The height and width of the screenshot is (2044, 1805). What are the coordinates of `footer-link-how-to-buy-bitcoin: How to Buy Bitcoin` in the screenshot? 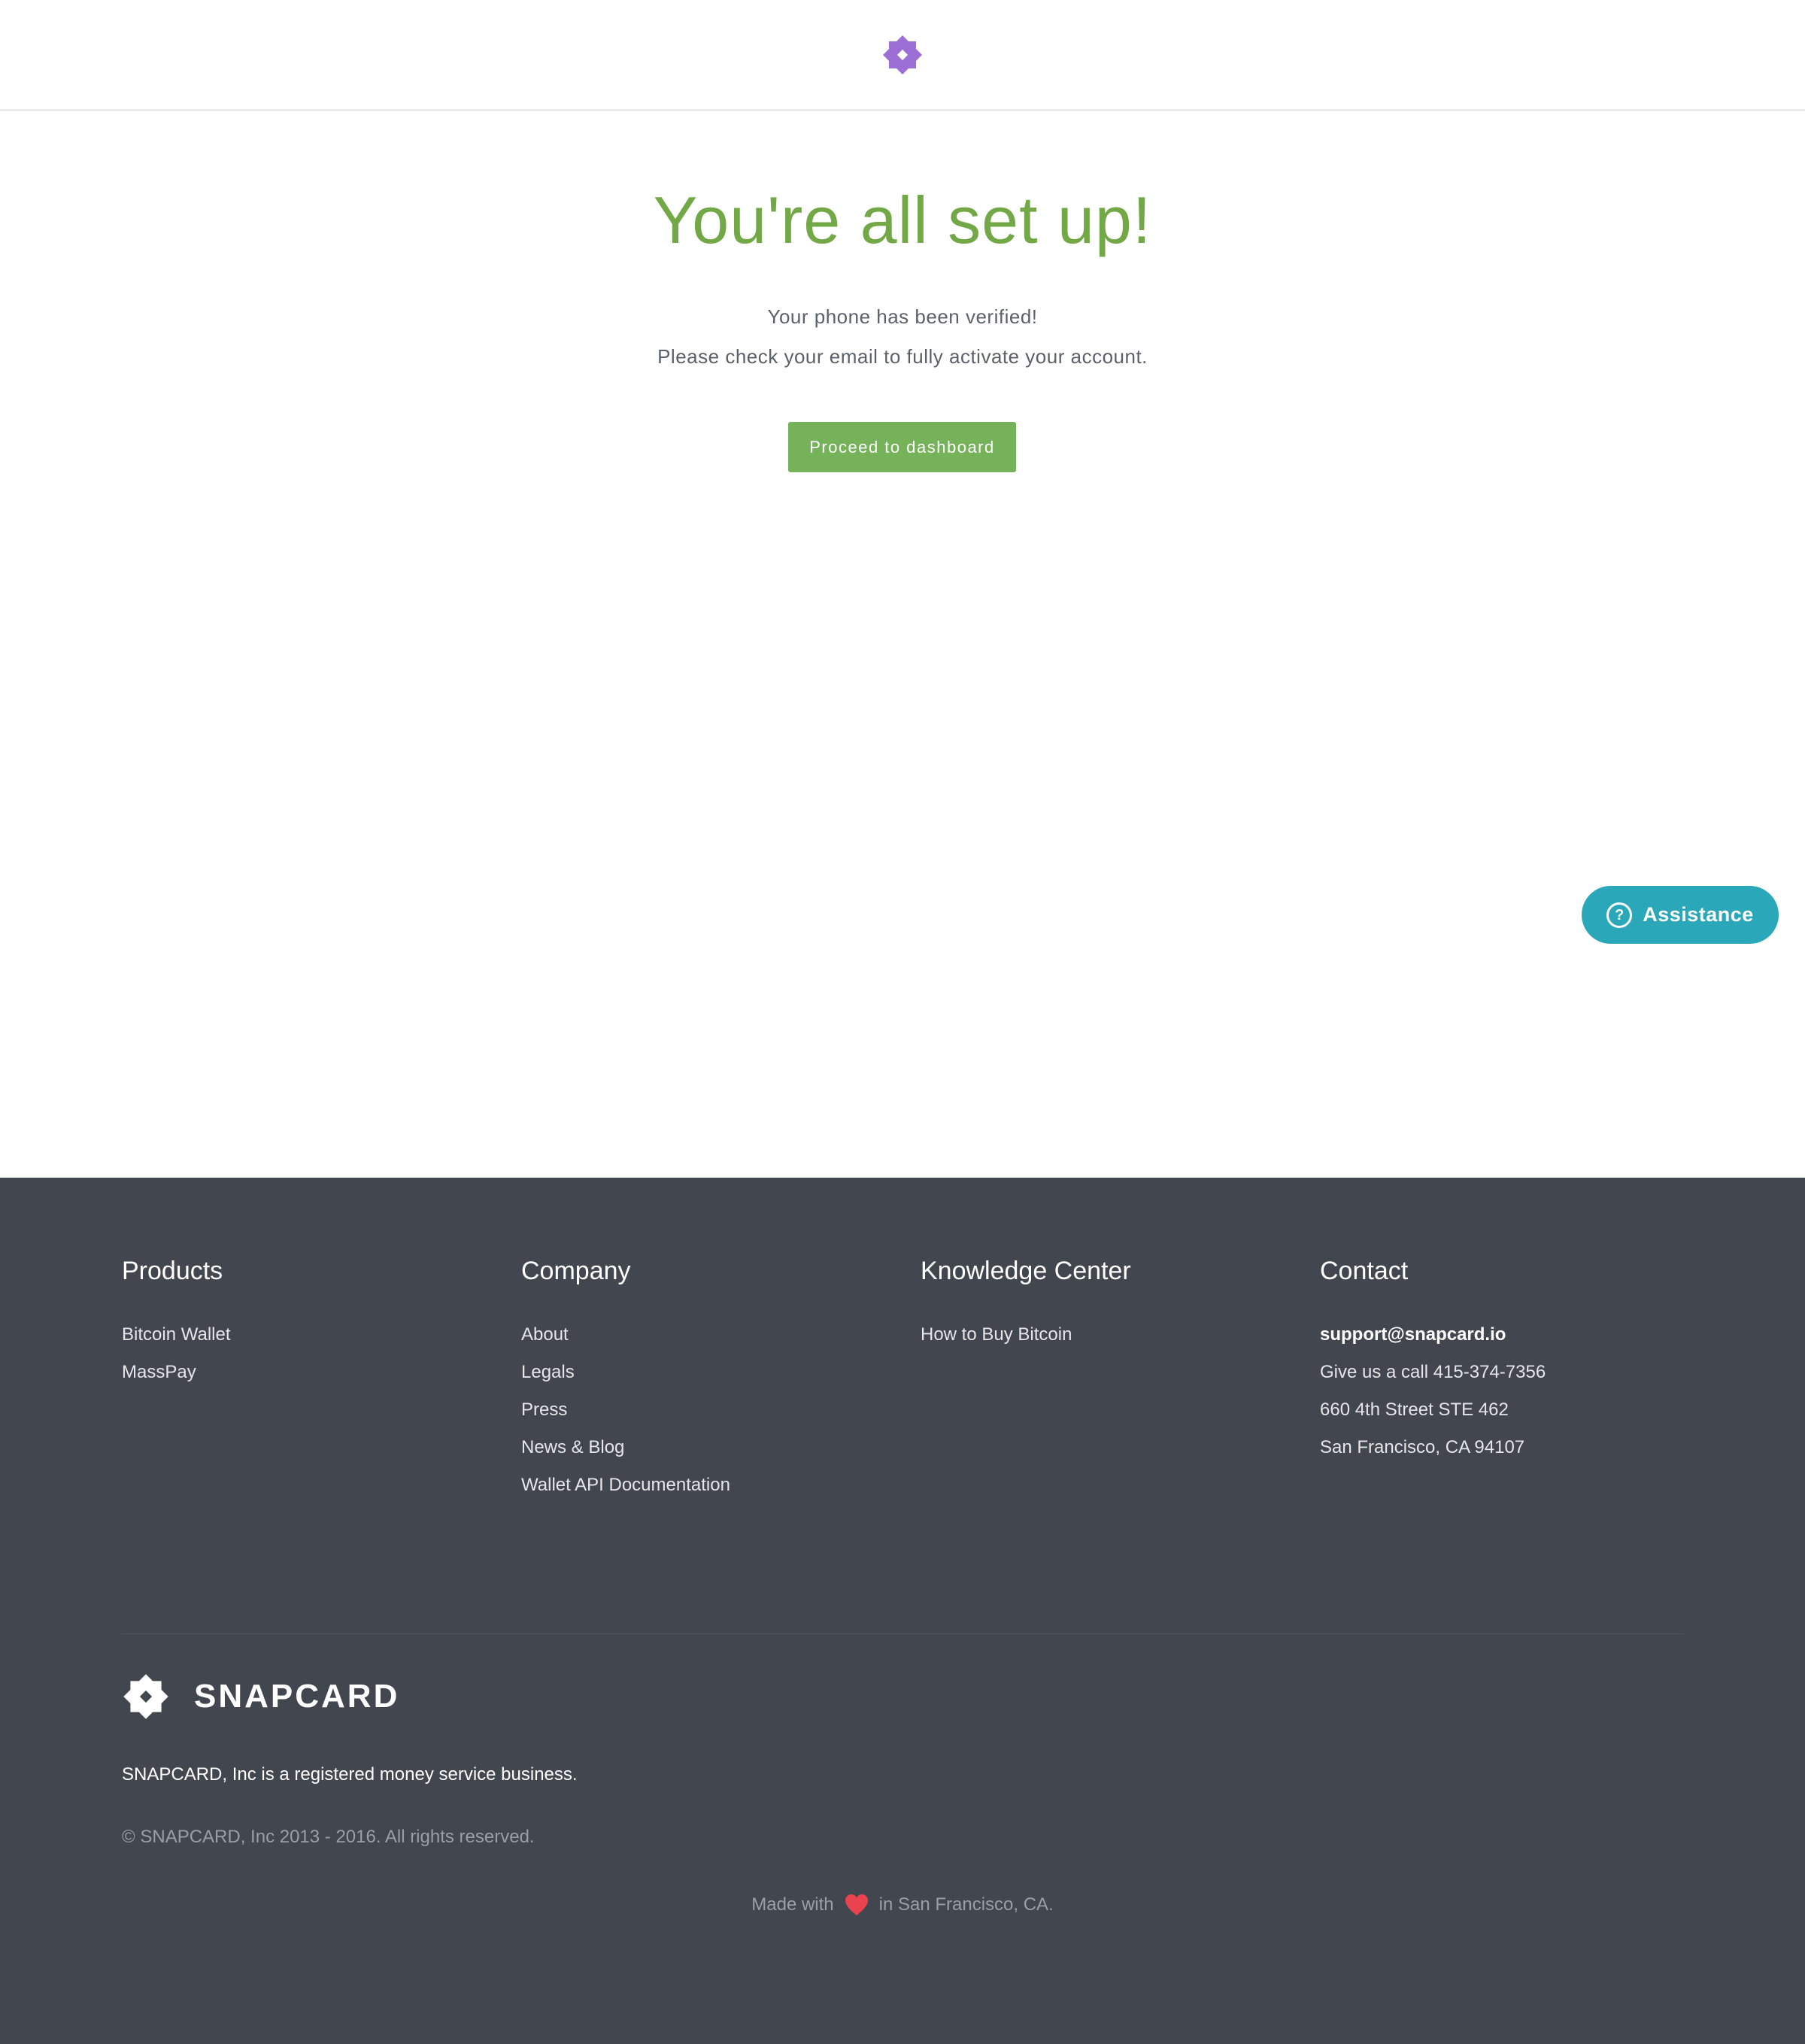 It's located at (1026, 1335).